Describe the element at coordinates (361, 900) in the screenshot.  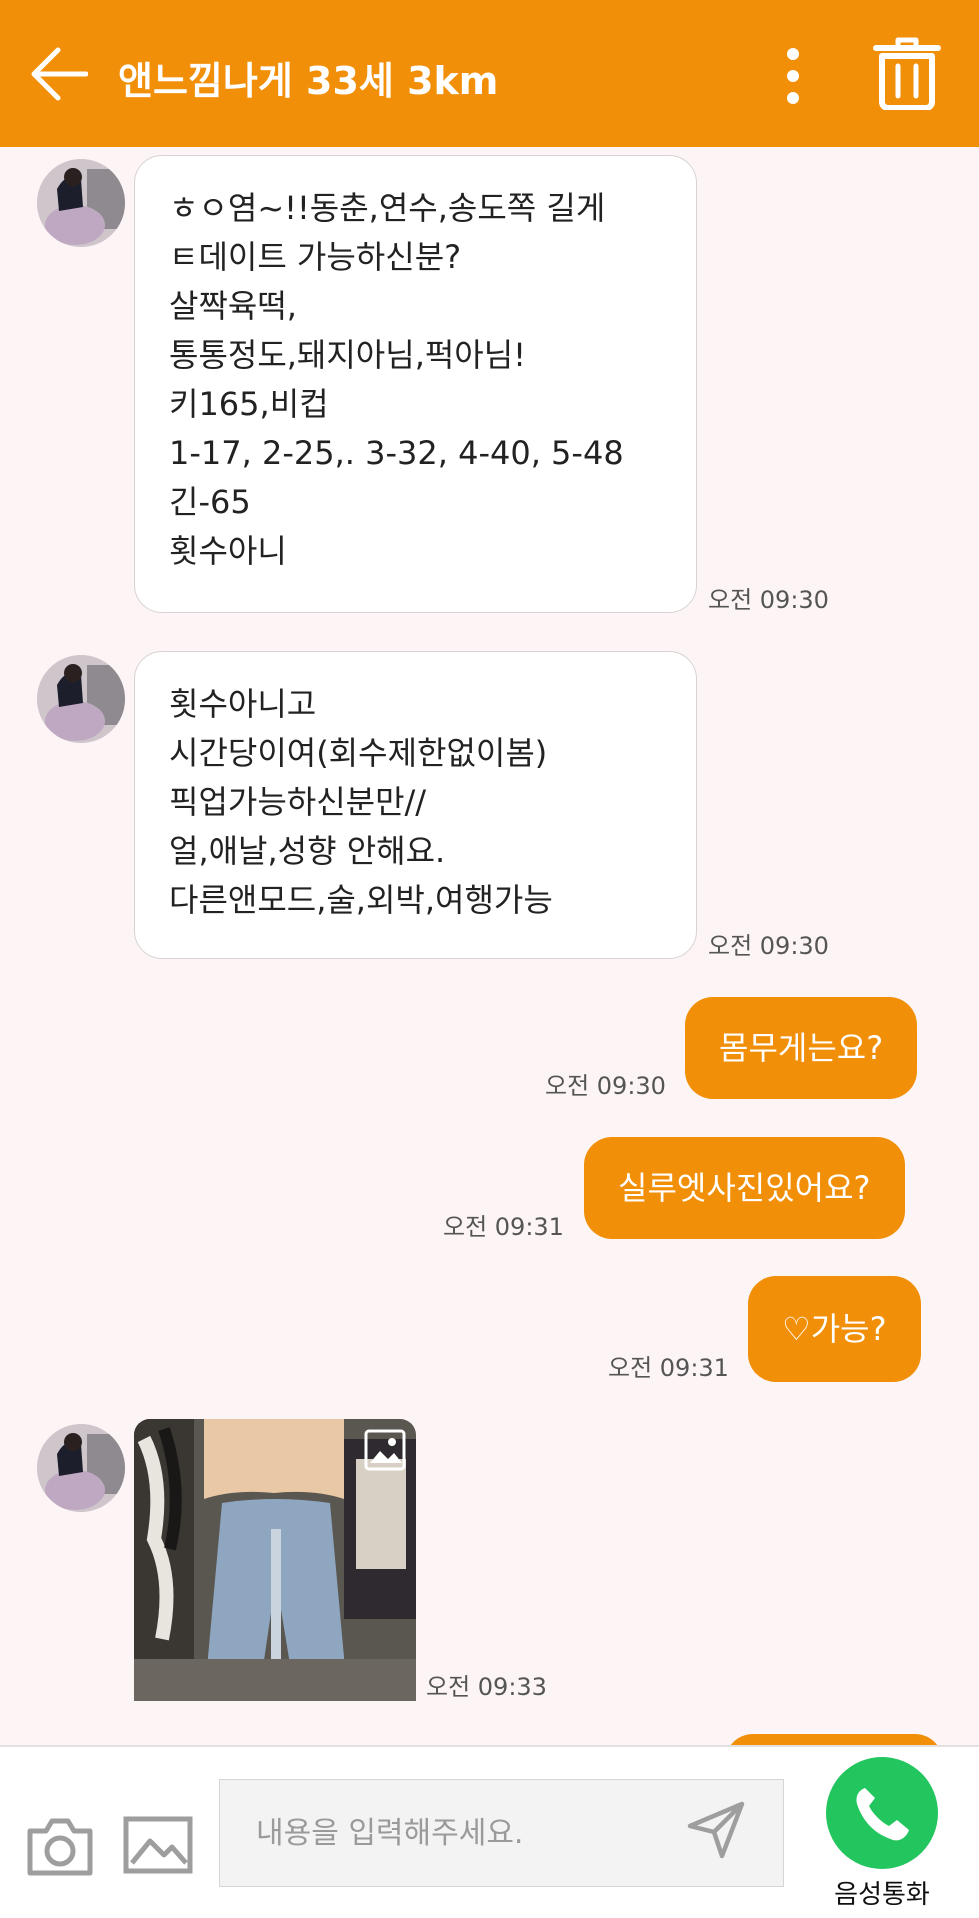
I see `message-line: 다른앤모드,술,외박,여행가능` at that location.